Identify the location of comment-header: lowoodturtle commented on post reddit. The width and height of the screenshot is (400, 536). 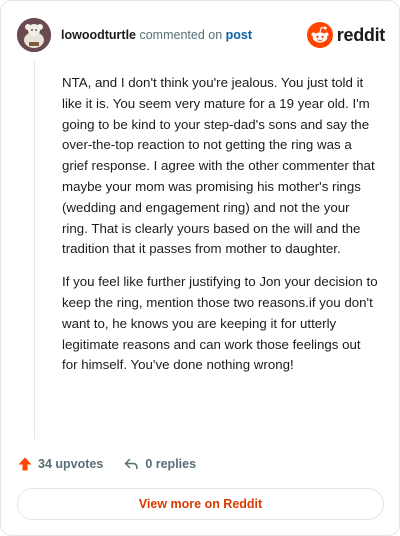
(201, 35).